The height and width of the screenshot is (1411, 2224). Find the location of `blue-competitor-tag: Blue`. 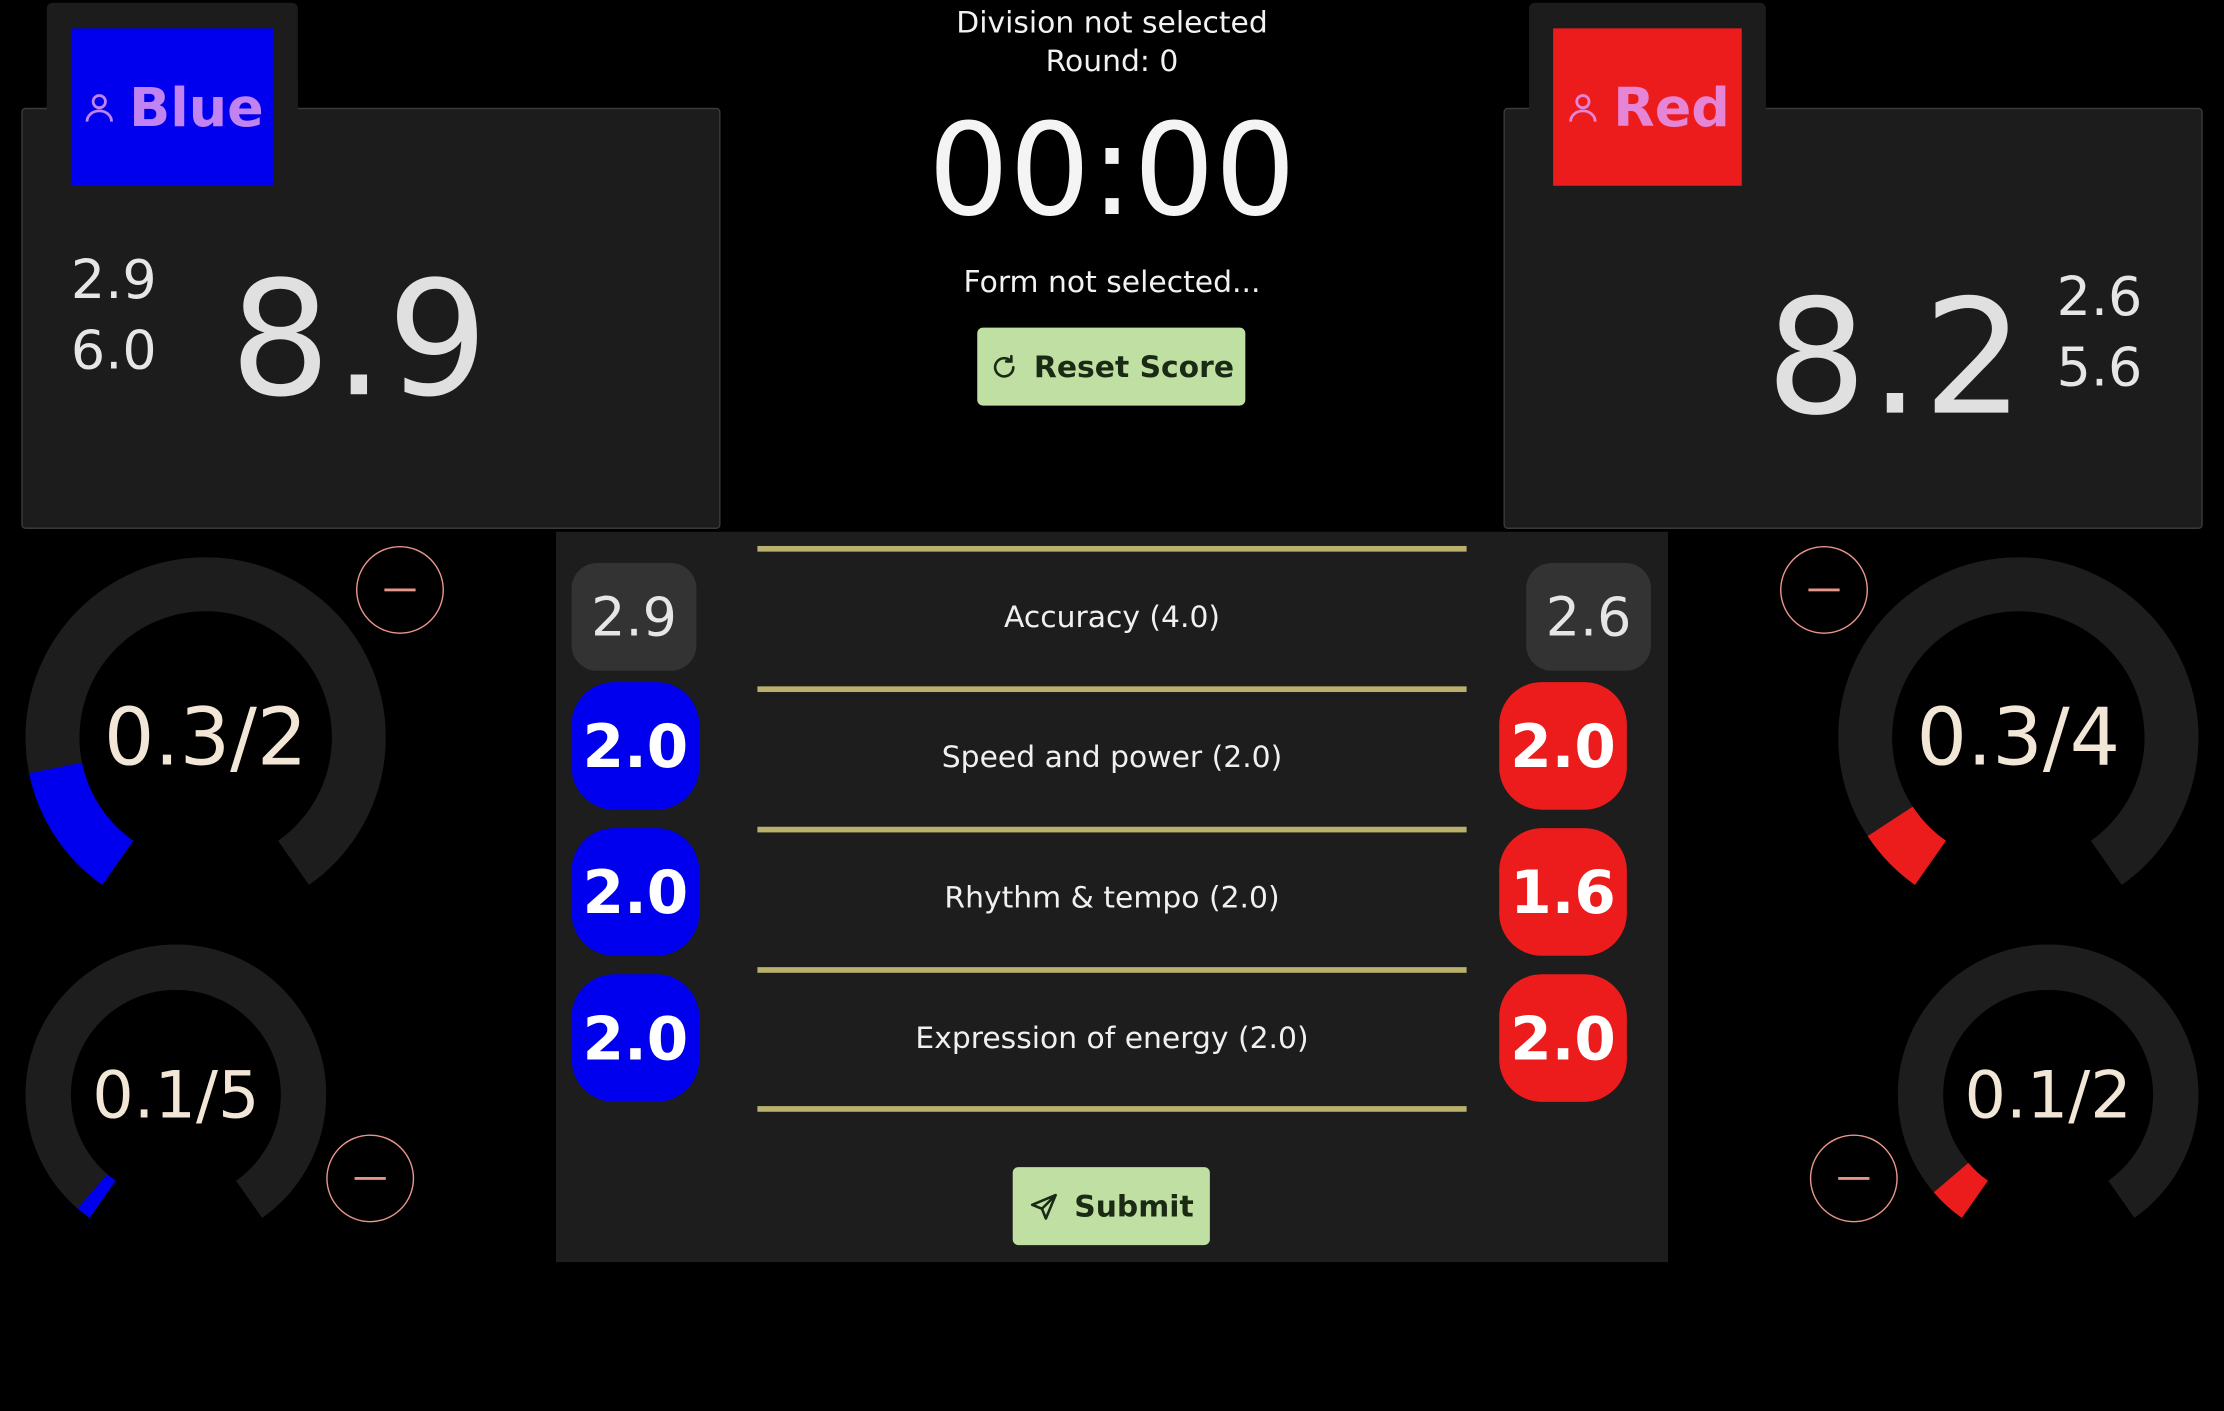

blue-competitor-tag: Blue is located at coordinates (172, 107).